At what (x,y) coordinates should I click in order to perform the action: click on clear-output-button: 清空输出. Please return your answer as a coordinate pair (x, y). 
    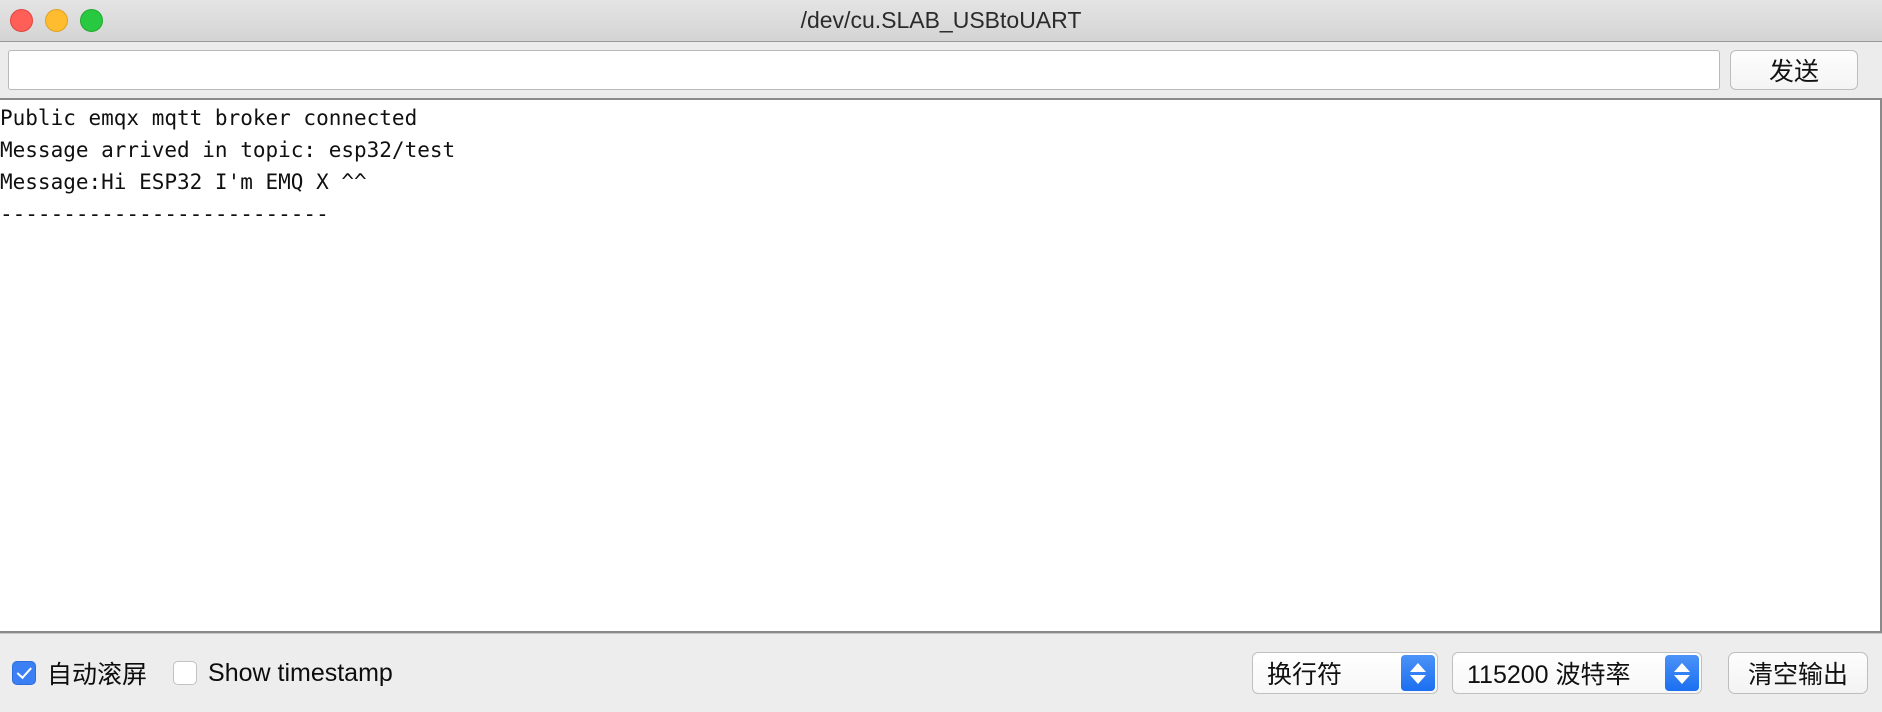
    Looking at the image, I should click on (1798, 673).